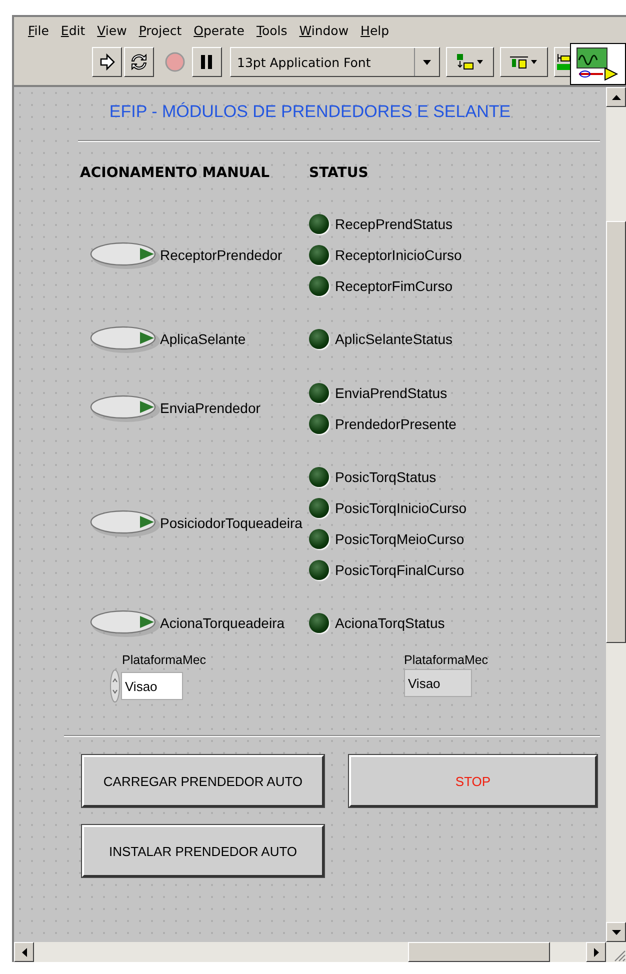 The width and height of the screenshot is (626, 974). What do you see at coordinates (375, 30) in the screenshot?
I see `menu-item: Help` at bounding box center [375, 30].